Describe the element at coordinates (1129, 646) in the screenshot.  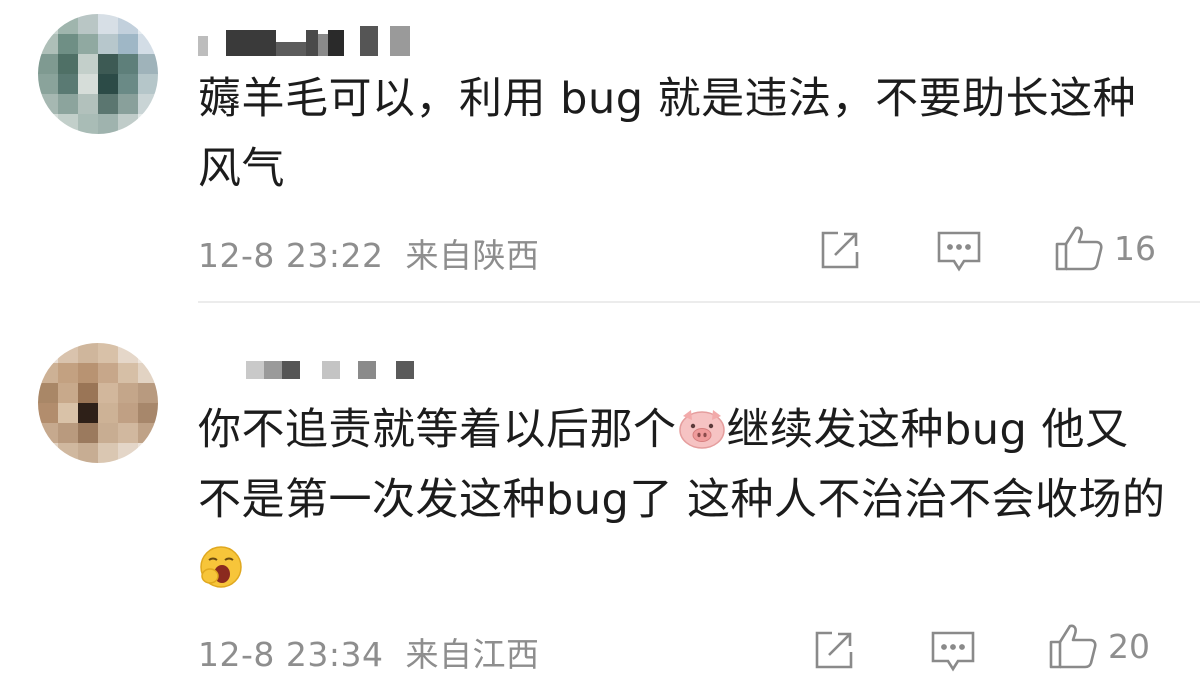
I see `like-count: 20` at that location.